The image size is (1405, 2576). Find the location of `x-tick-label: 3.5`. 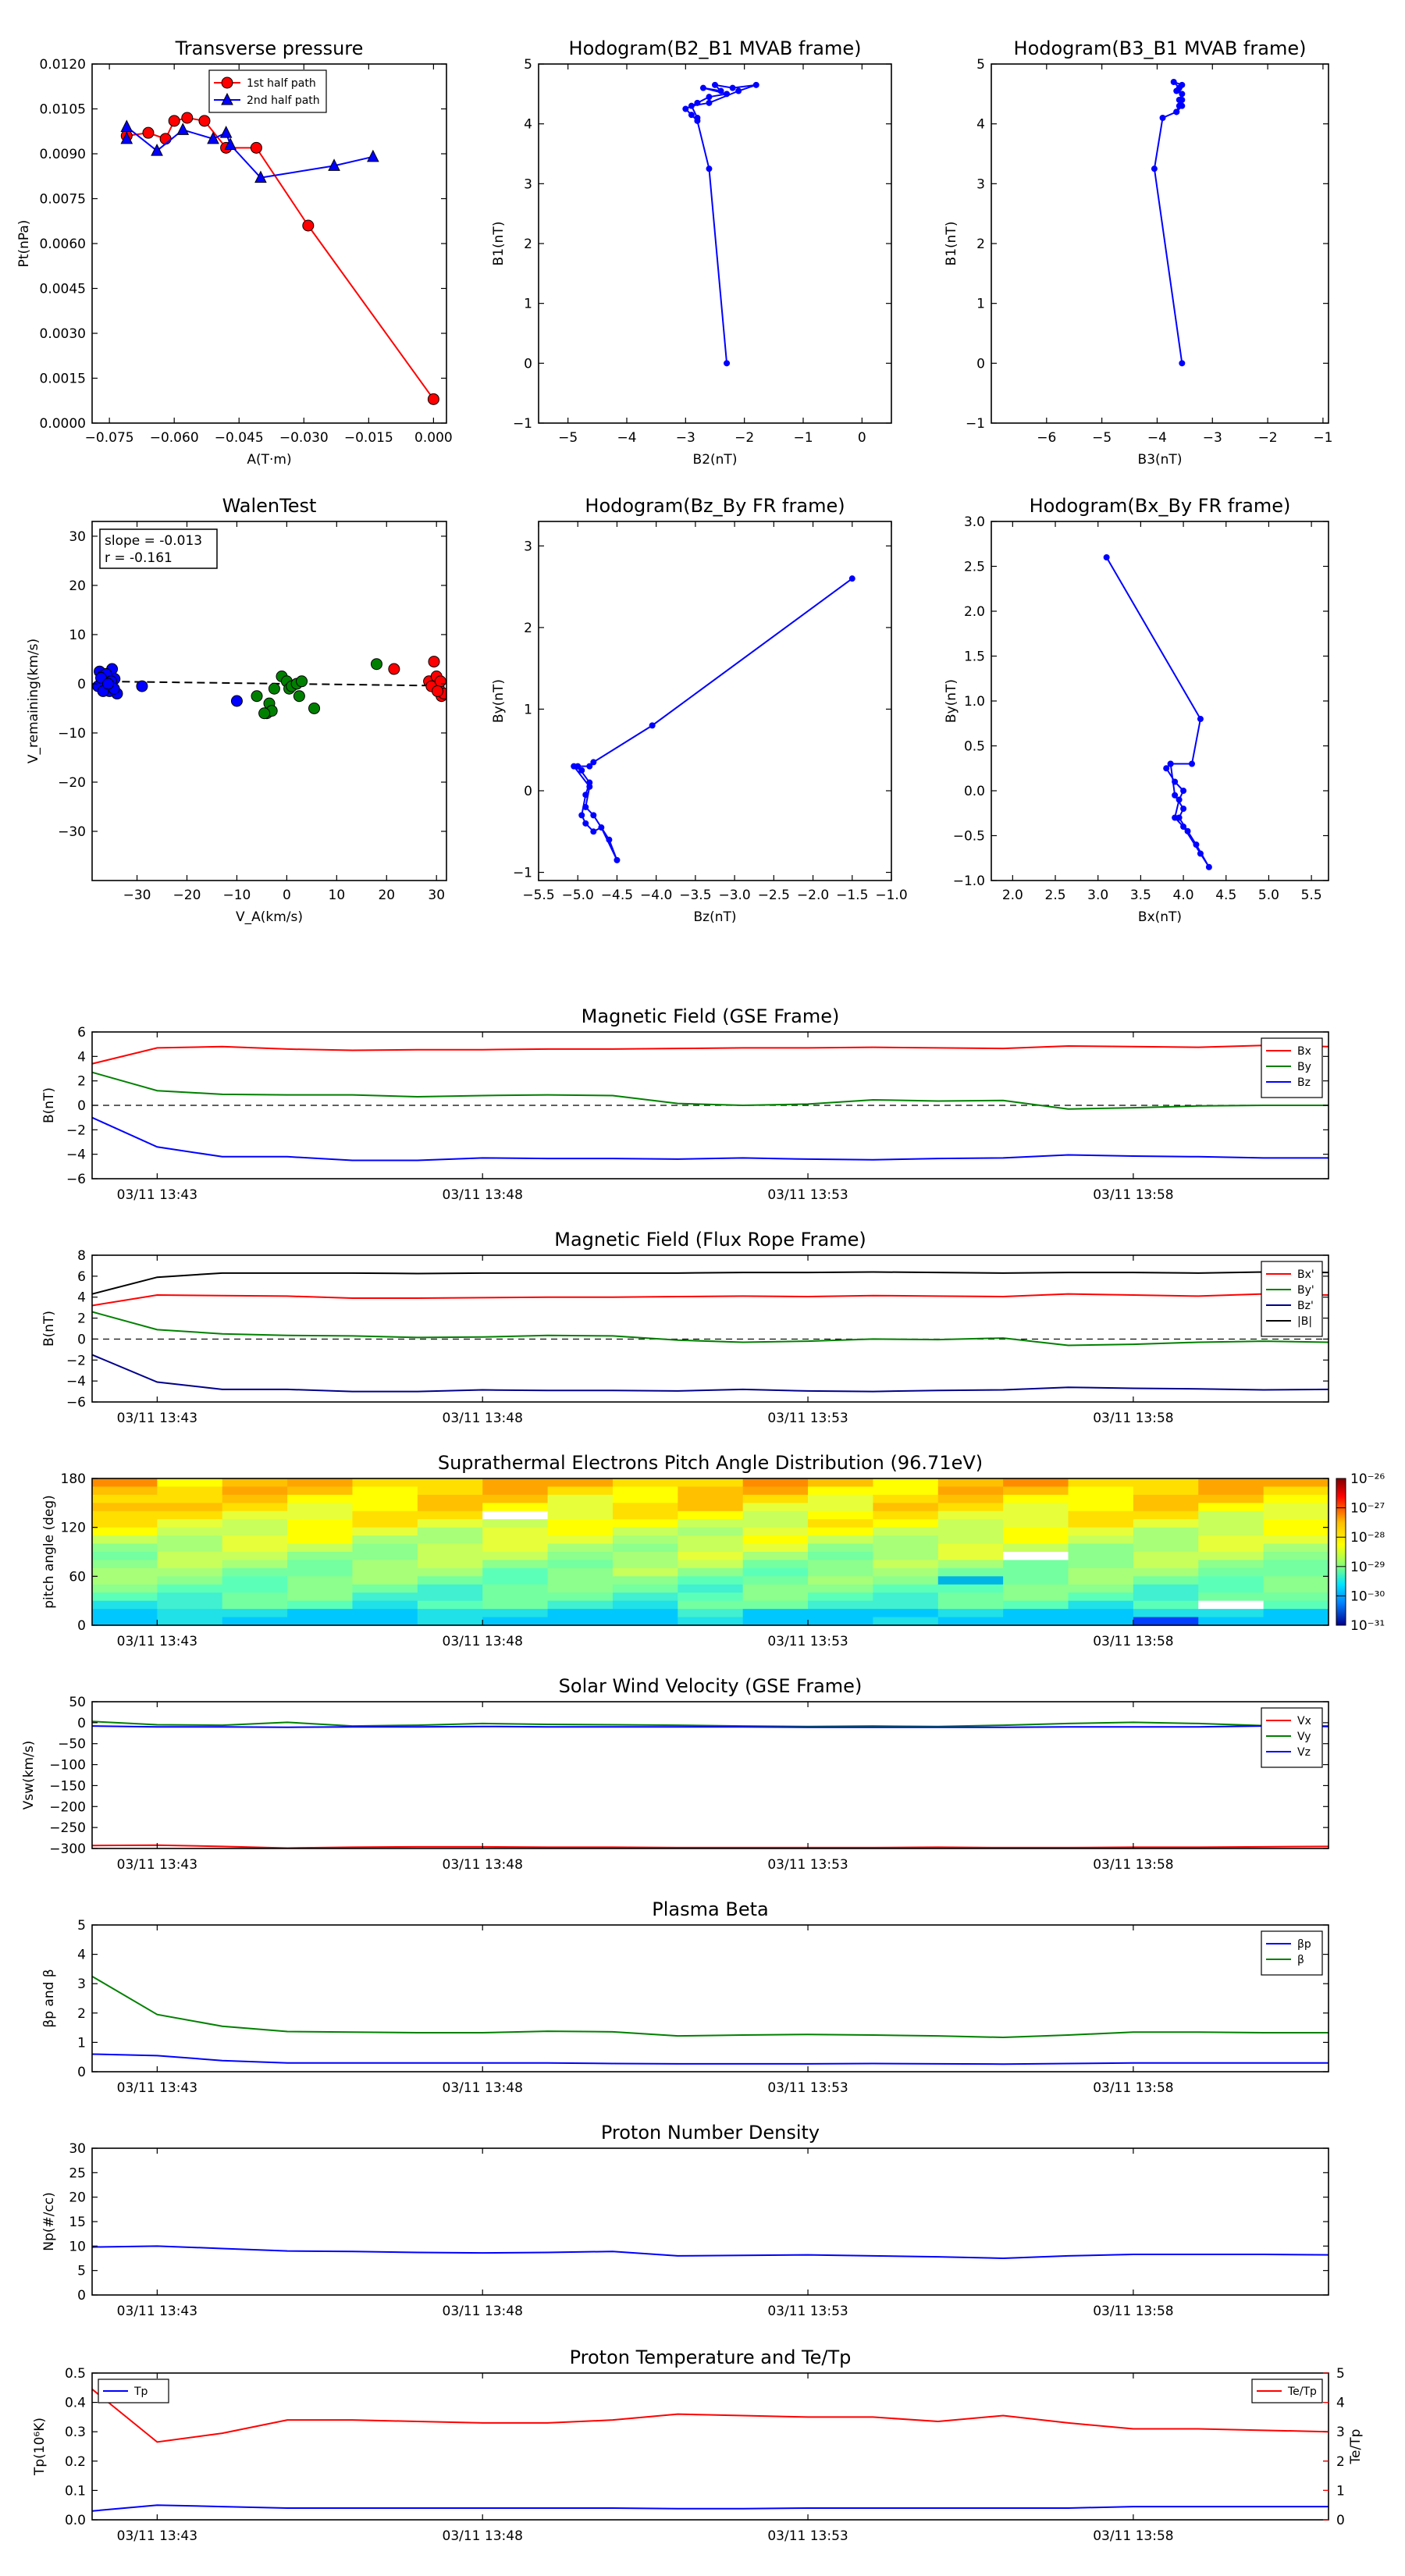

x-tick-label: 3.5 is located at coordinates (1141, 895).